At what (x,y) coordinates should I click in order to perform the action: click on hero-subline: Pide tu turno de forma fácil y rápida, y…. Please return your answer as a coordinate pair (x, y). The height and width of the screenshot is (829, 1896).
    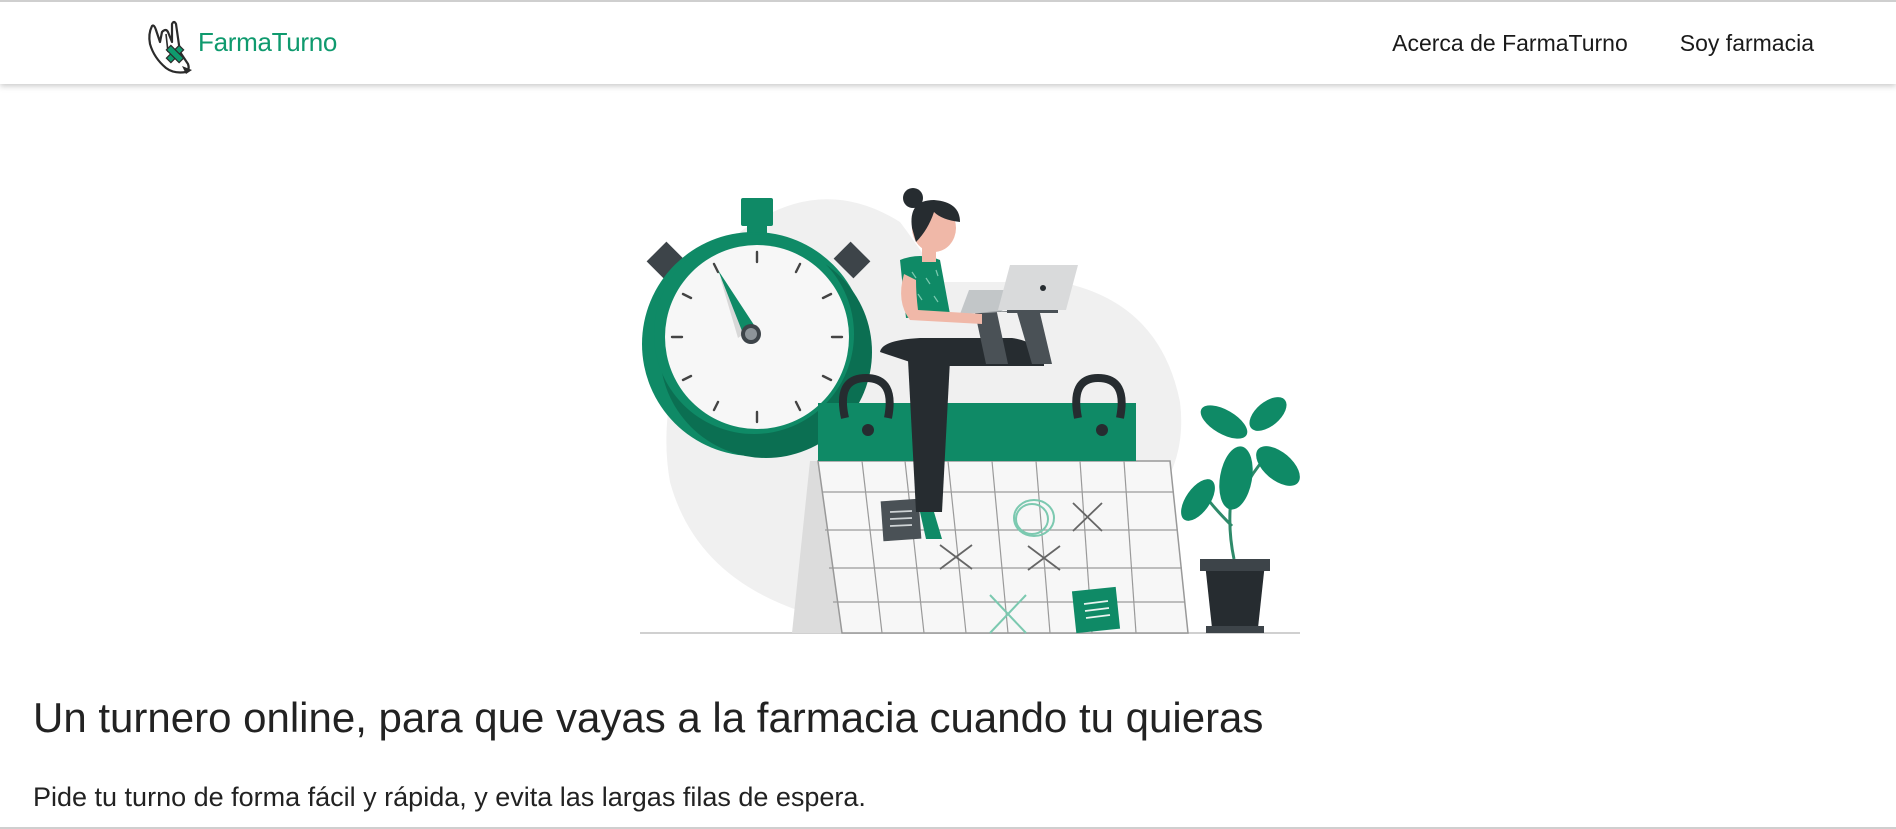
    Looking at the image, I should click on (449, 797).